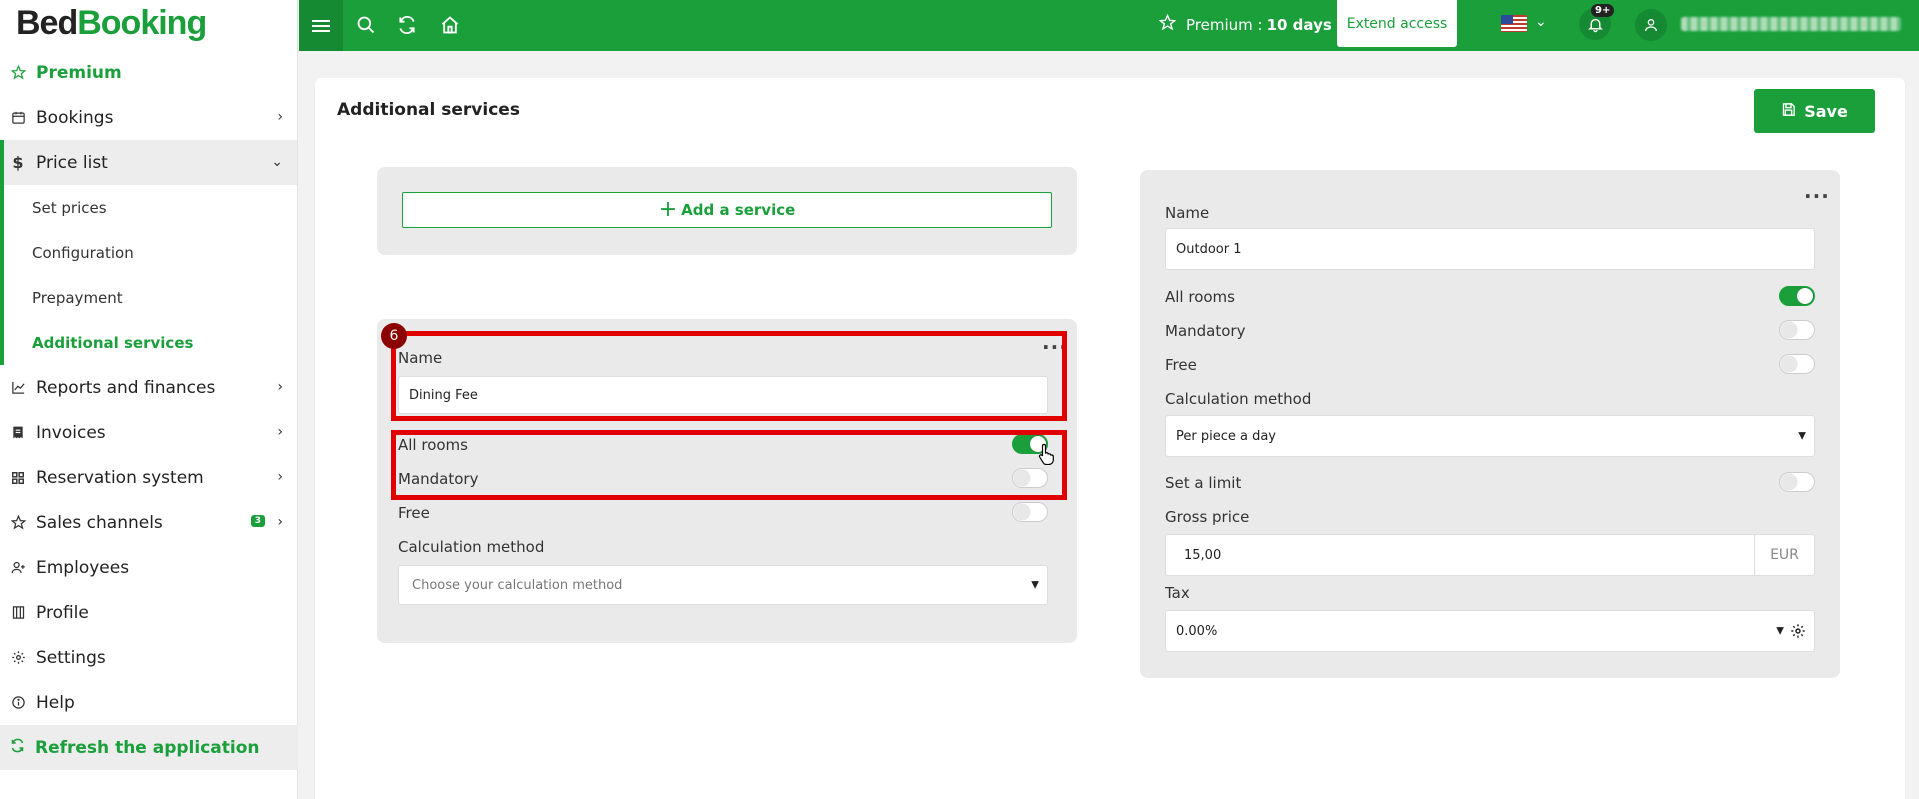 The height and width of the screenshot is (799, 1919). Describe the element at coordinates (1203, 555) in the screenshot. I see `gross-price-value: 15,00` at that location.